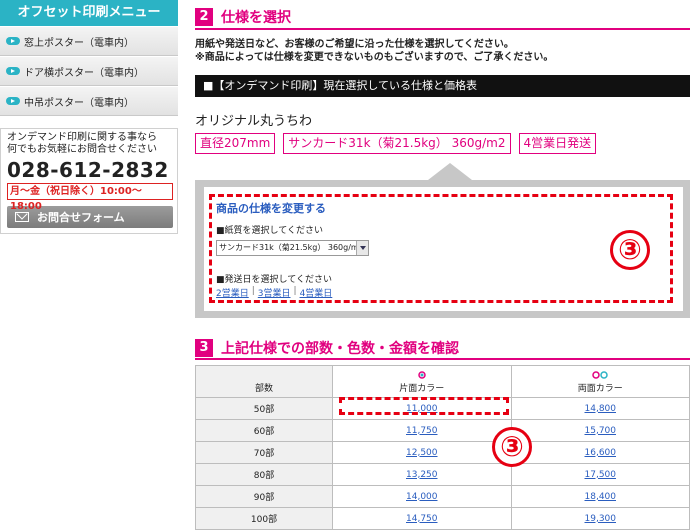 This screenshot has height=532, width=690. I want to click on price-link: 16,600, so click(601, 453).